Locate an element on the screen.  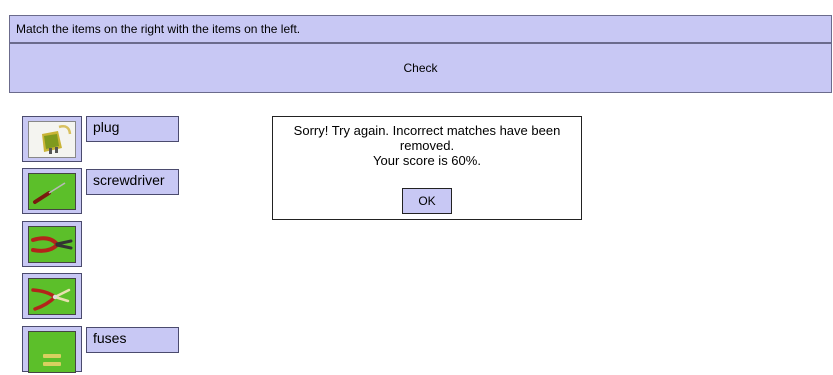
item-plug-thumbnail is located at coordinates (52, 139).